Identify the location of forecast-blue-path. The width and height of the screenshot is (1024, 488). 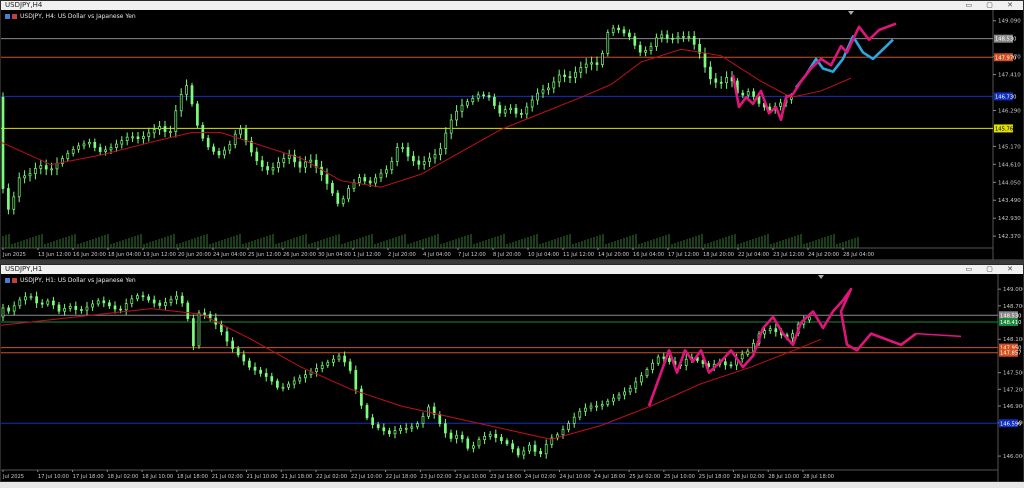
(844, 62).